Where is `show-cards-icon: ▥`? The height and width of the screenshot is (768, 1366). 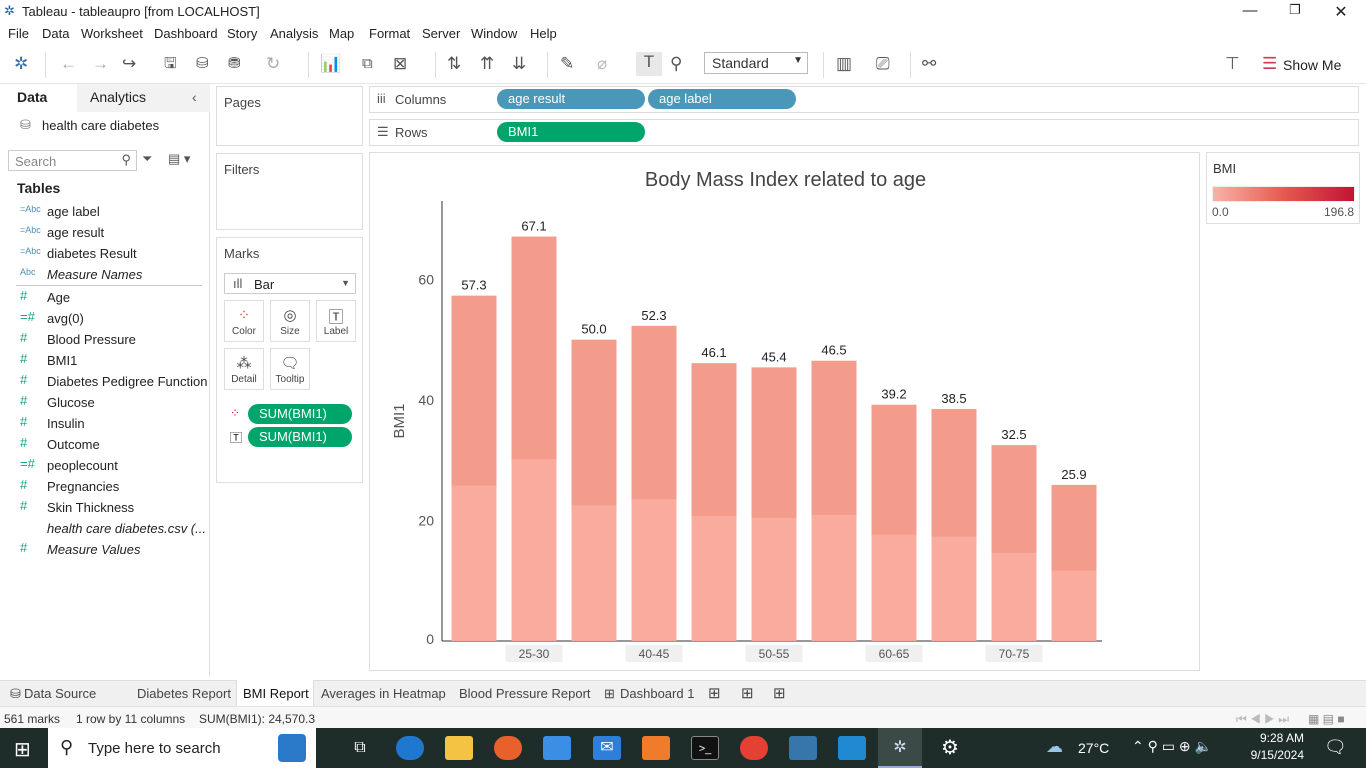
show-cards-icon: ▥ is located at coordinates (844, 64).